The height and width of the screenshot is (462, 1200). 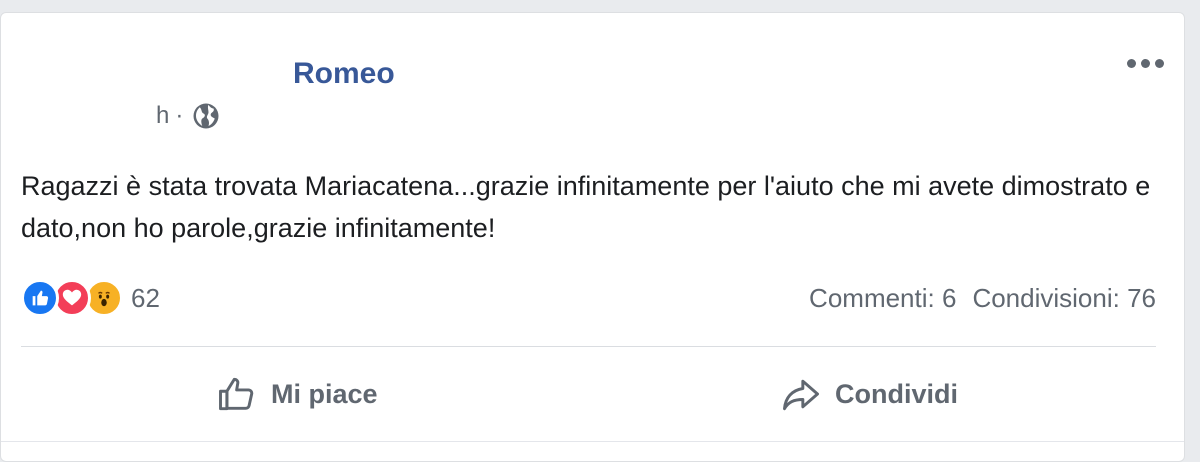 I want to click on divider, so click(x=588, y=346).